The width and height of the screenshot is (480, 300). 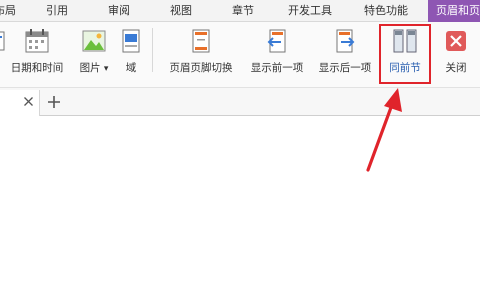 What do you see at coordinates (243, 11) in the screenshot?
I see `menu-chapter: 章节` at bounding box center [243, 11].